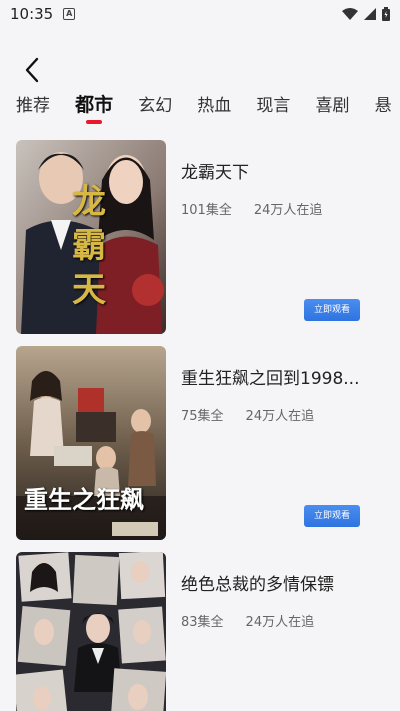 Image resolution: width=400 pixels, height=711 pixels. Describe the element at coordinates (273, 188) in the screenshot. I see `drama-info: 龙霸天下 101集全 24万人在追` at that location.